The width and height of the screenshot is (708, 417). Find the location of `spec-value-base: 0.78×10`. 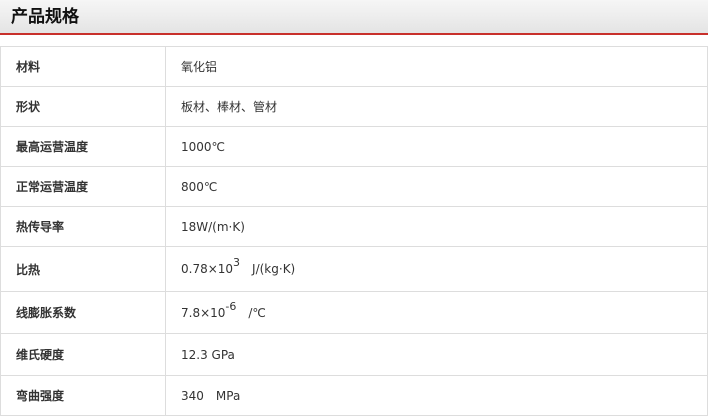

spec-value-base: 0.78×10 is located at coordinates (207, 269).